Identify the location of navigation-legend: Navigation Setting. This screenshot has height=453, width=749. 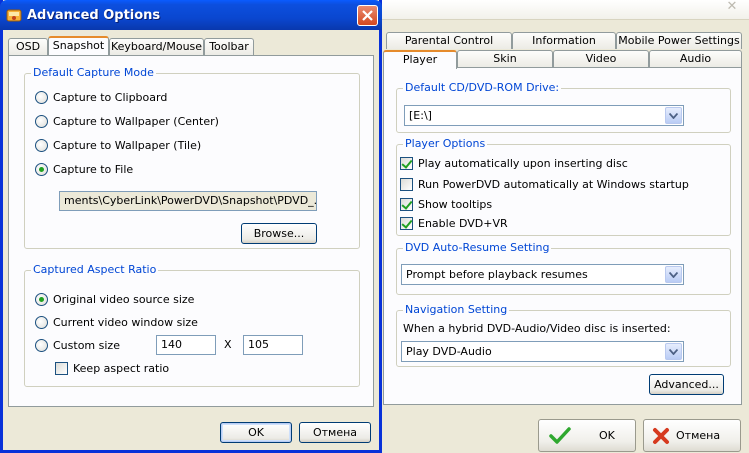
(456, 309).